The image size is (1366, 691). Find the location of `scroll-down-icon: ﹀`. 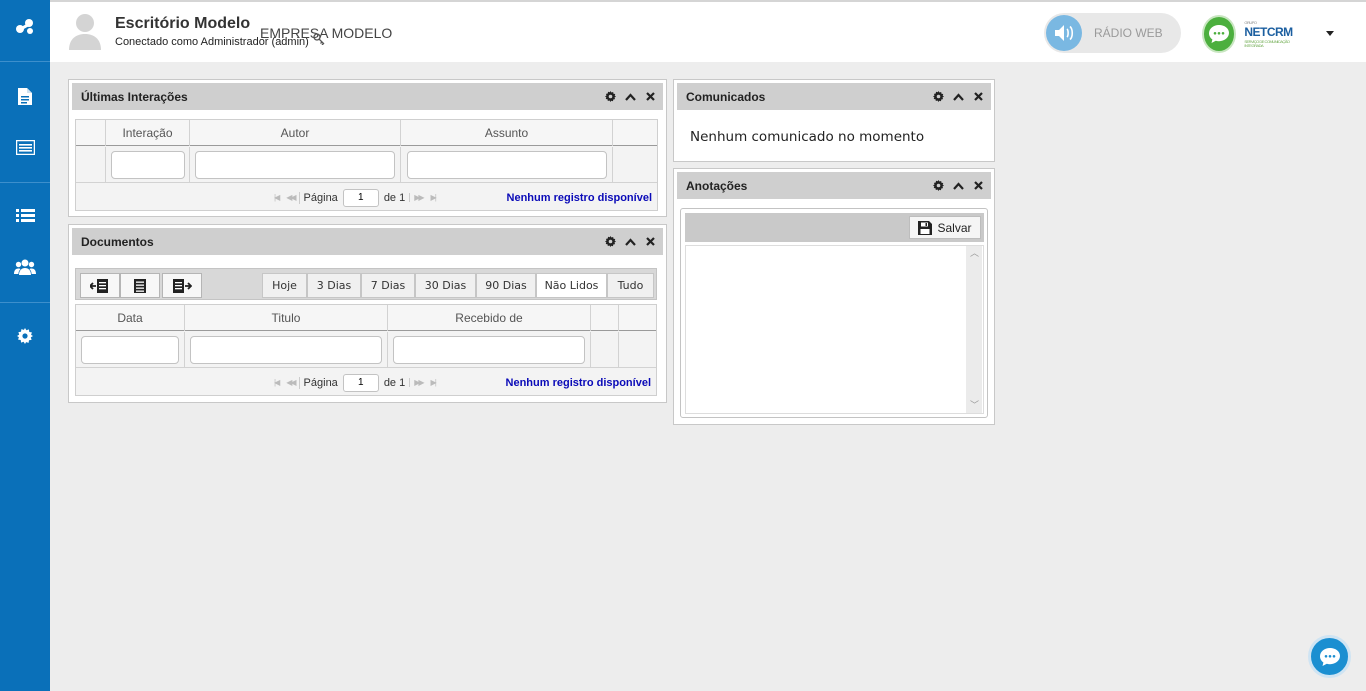

scroll-down-icon: ﹀ is located at coordinates (974, 405).